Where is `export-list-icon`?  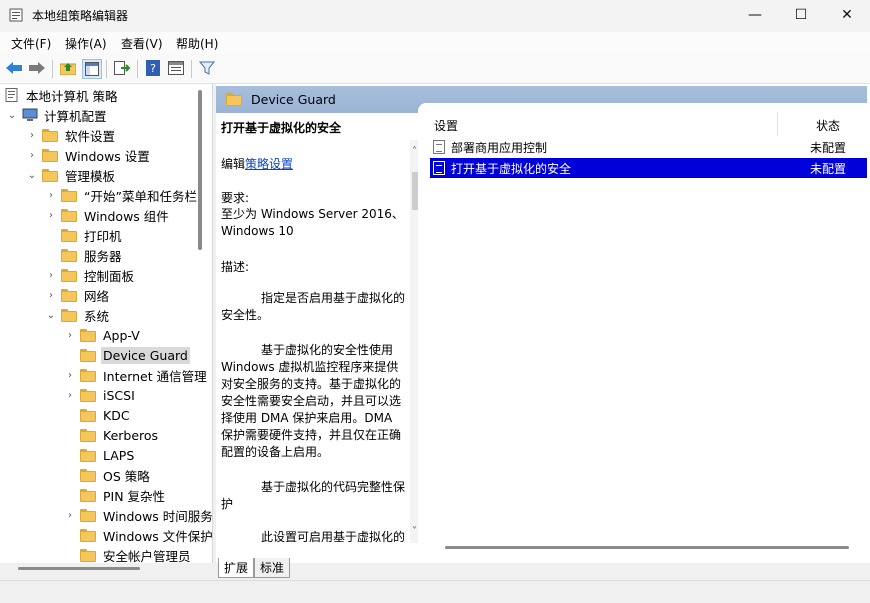
export-list-icon is located at coordinates (122, 68).